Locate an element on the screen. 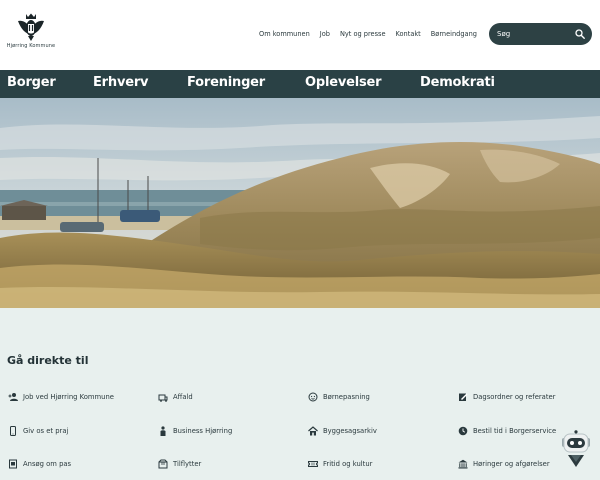 The height and width of the screenshot is (480, 600). nav-item-oplevelser: Oplevelser is located at coordinates (343, 82).